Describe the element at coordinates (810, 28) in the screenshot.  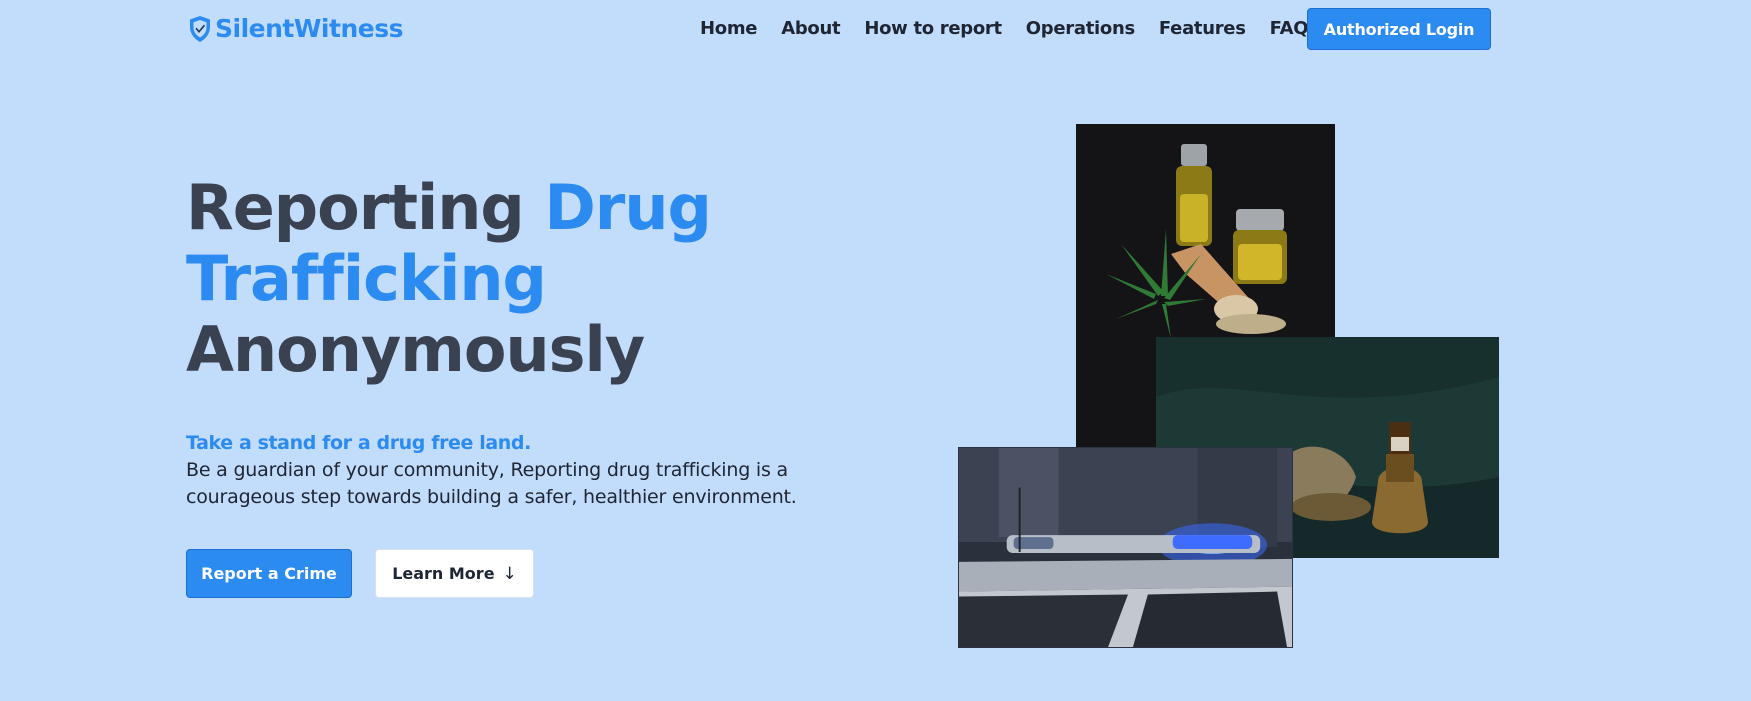
I see `nav-link-about: About` at that location.